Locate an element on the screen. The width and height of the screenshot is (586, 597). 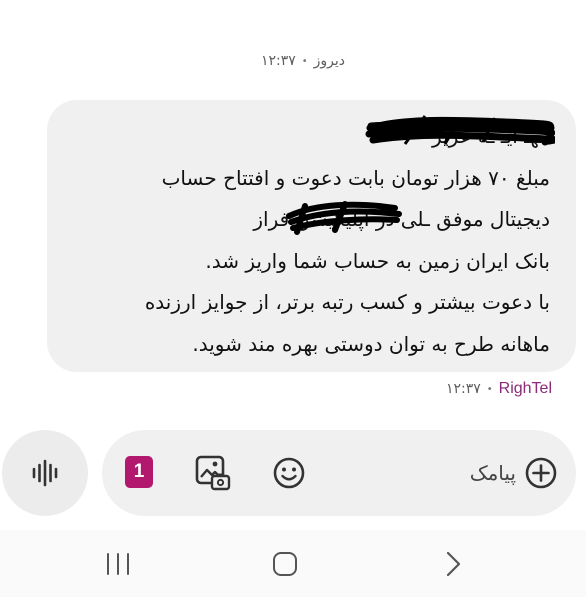
voice-input-button is located at coordinates (45, 473).